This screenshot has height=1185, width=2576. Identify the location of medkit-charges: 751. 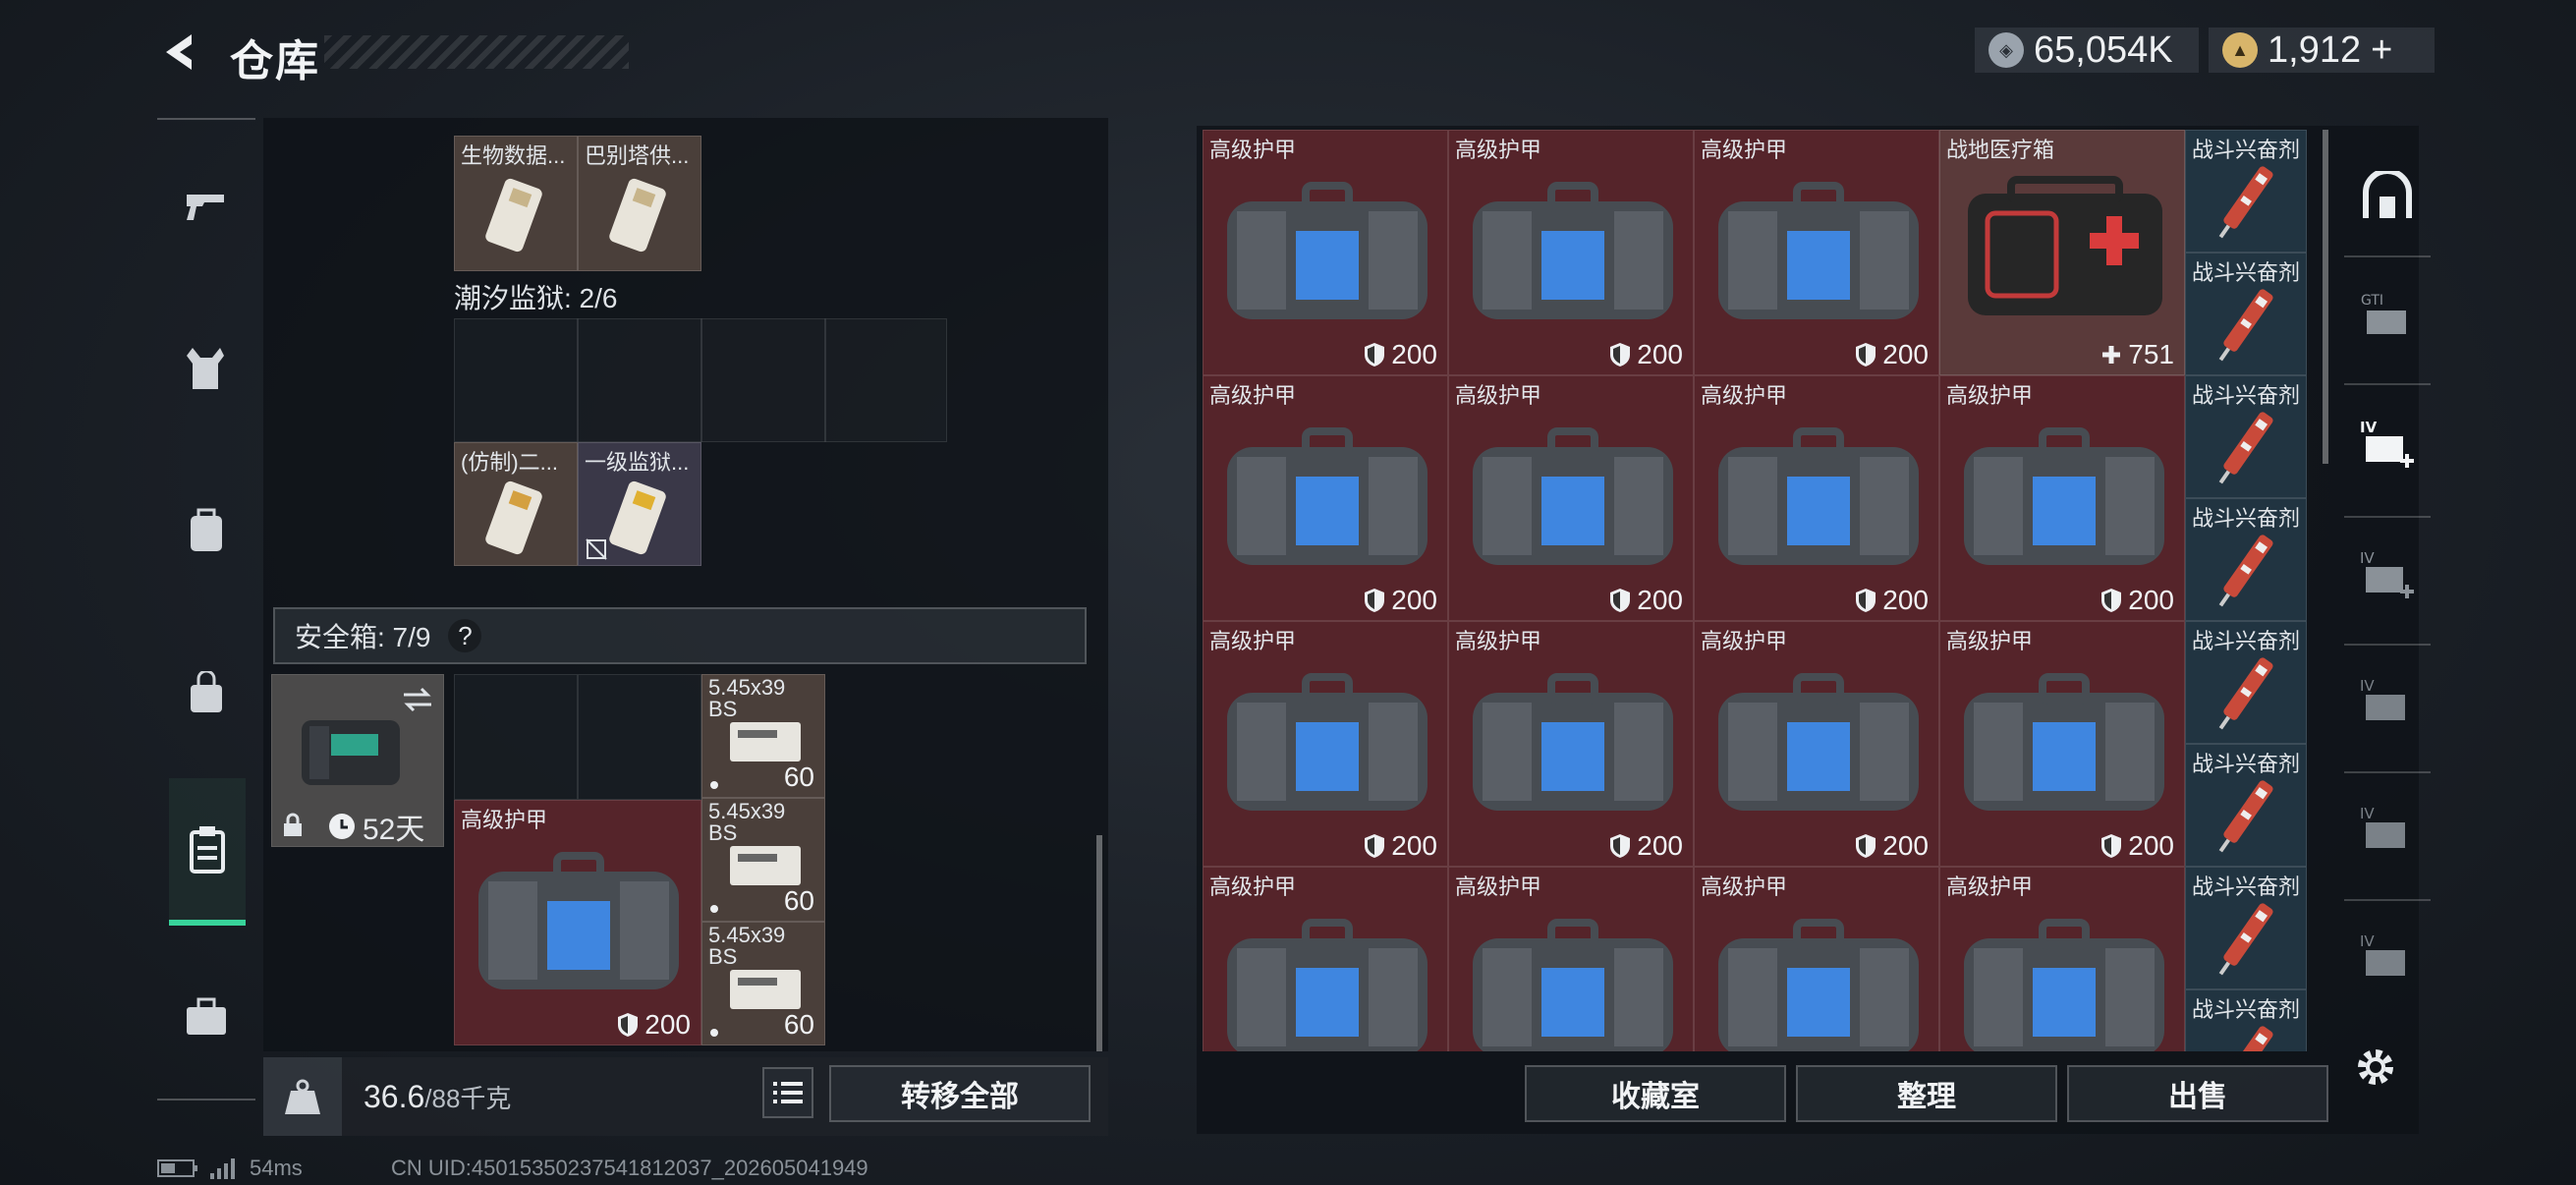
(2137, 354).